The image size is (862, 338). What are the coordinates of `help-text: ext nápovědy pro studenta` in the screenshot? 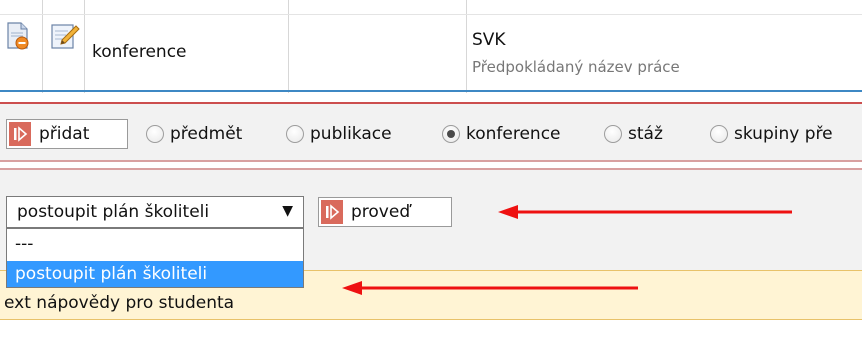 It's located at (119, 303).